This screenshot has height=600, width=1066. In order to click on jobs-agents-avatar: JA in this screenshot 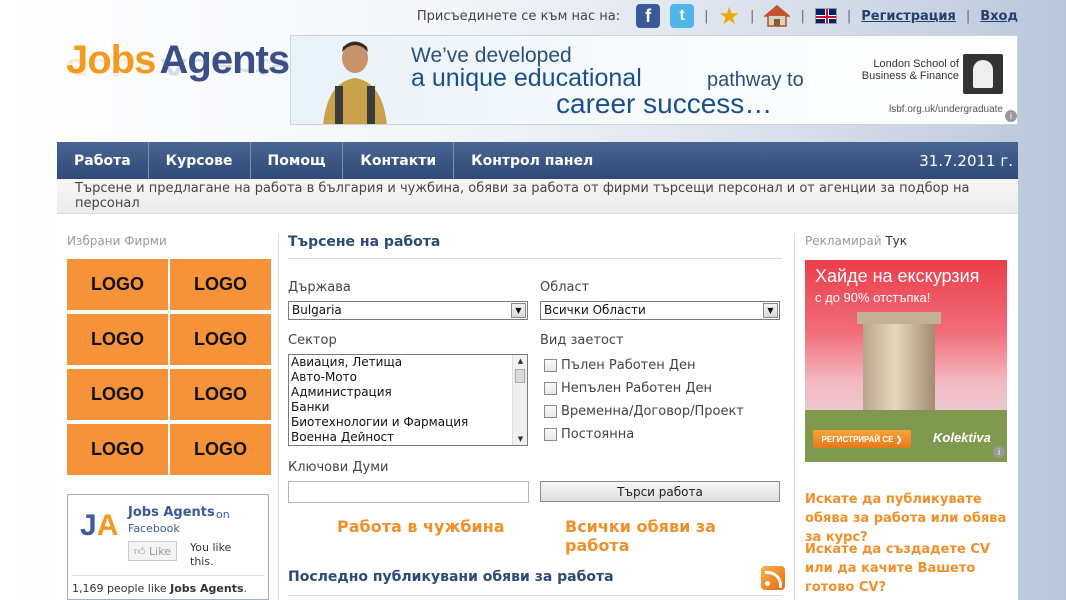, I will do `click(100, 527)`.